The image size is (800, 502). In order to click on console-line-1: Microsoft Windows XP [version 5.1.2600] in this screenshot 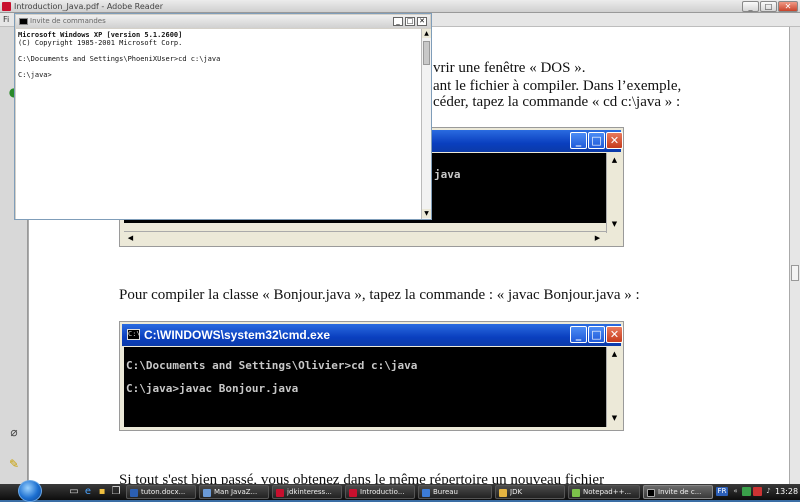, I will do `click(100, 35)`.